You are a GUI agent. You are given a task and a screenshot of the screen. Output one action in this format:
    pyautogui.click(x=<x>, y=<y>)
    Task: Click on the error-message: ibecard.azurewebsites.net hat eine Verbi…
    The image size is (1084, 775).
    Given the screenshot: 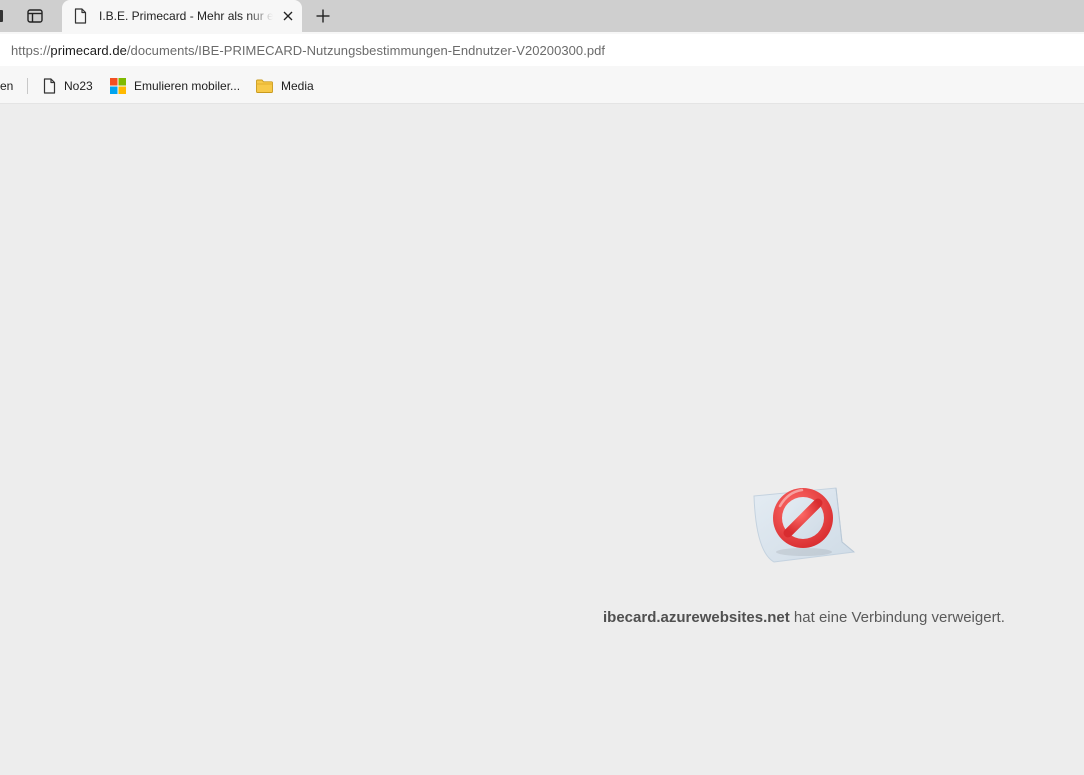 What is the action you would take?
    pyautogui.click(x=833, y=617)
    